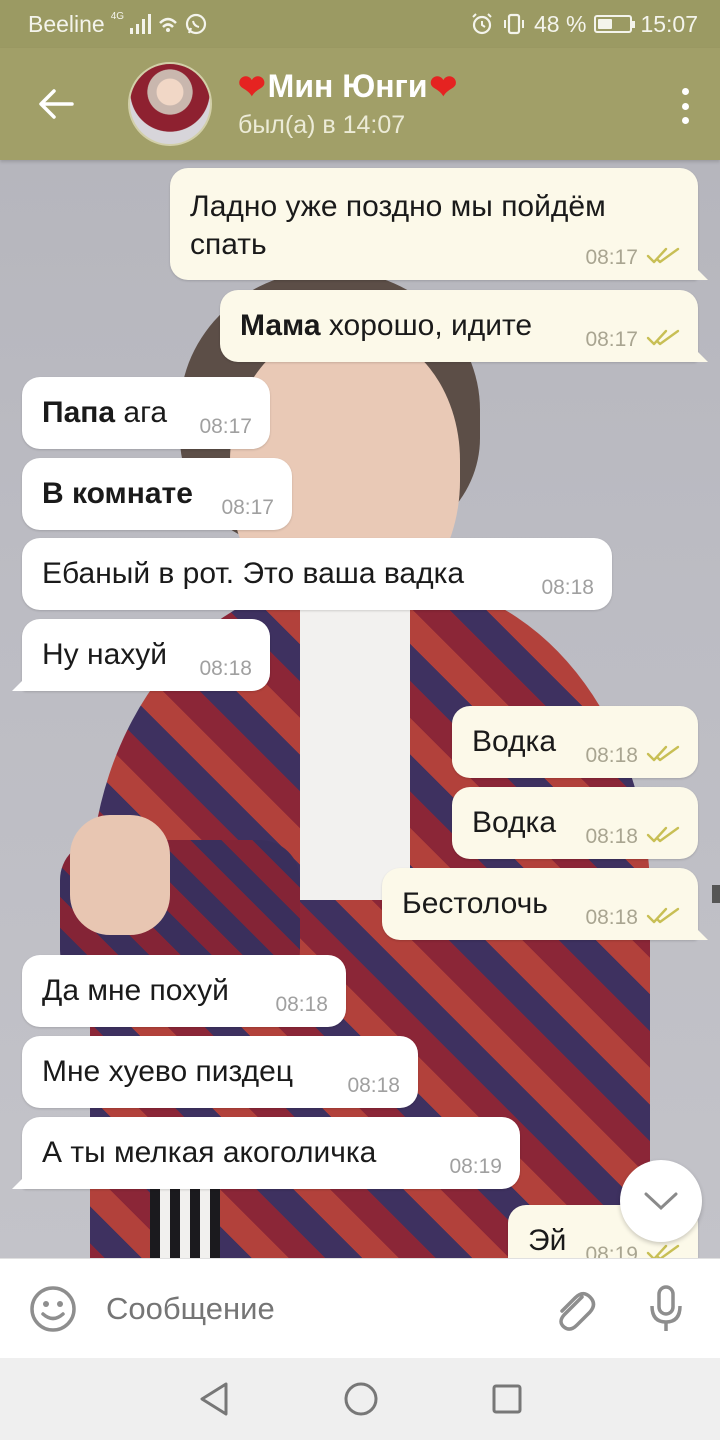 The width and height of the screenshot is (720, 1440). What do you see at coordinates (66, 23) in the screenshot?
I see `carrier-label: Beeline` at bounding box center [66, 23].